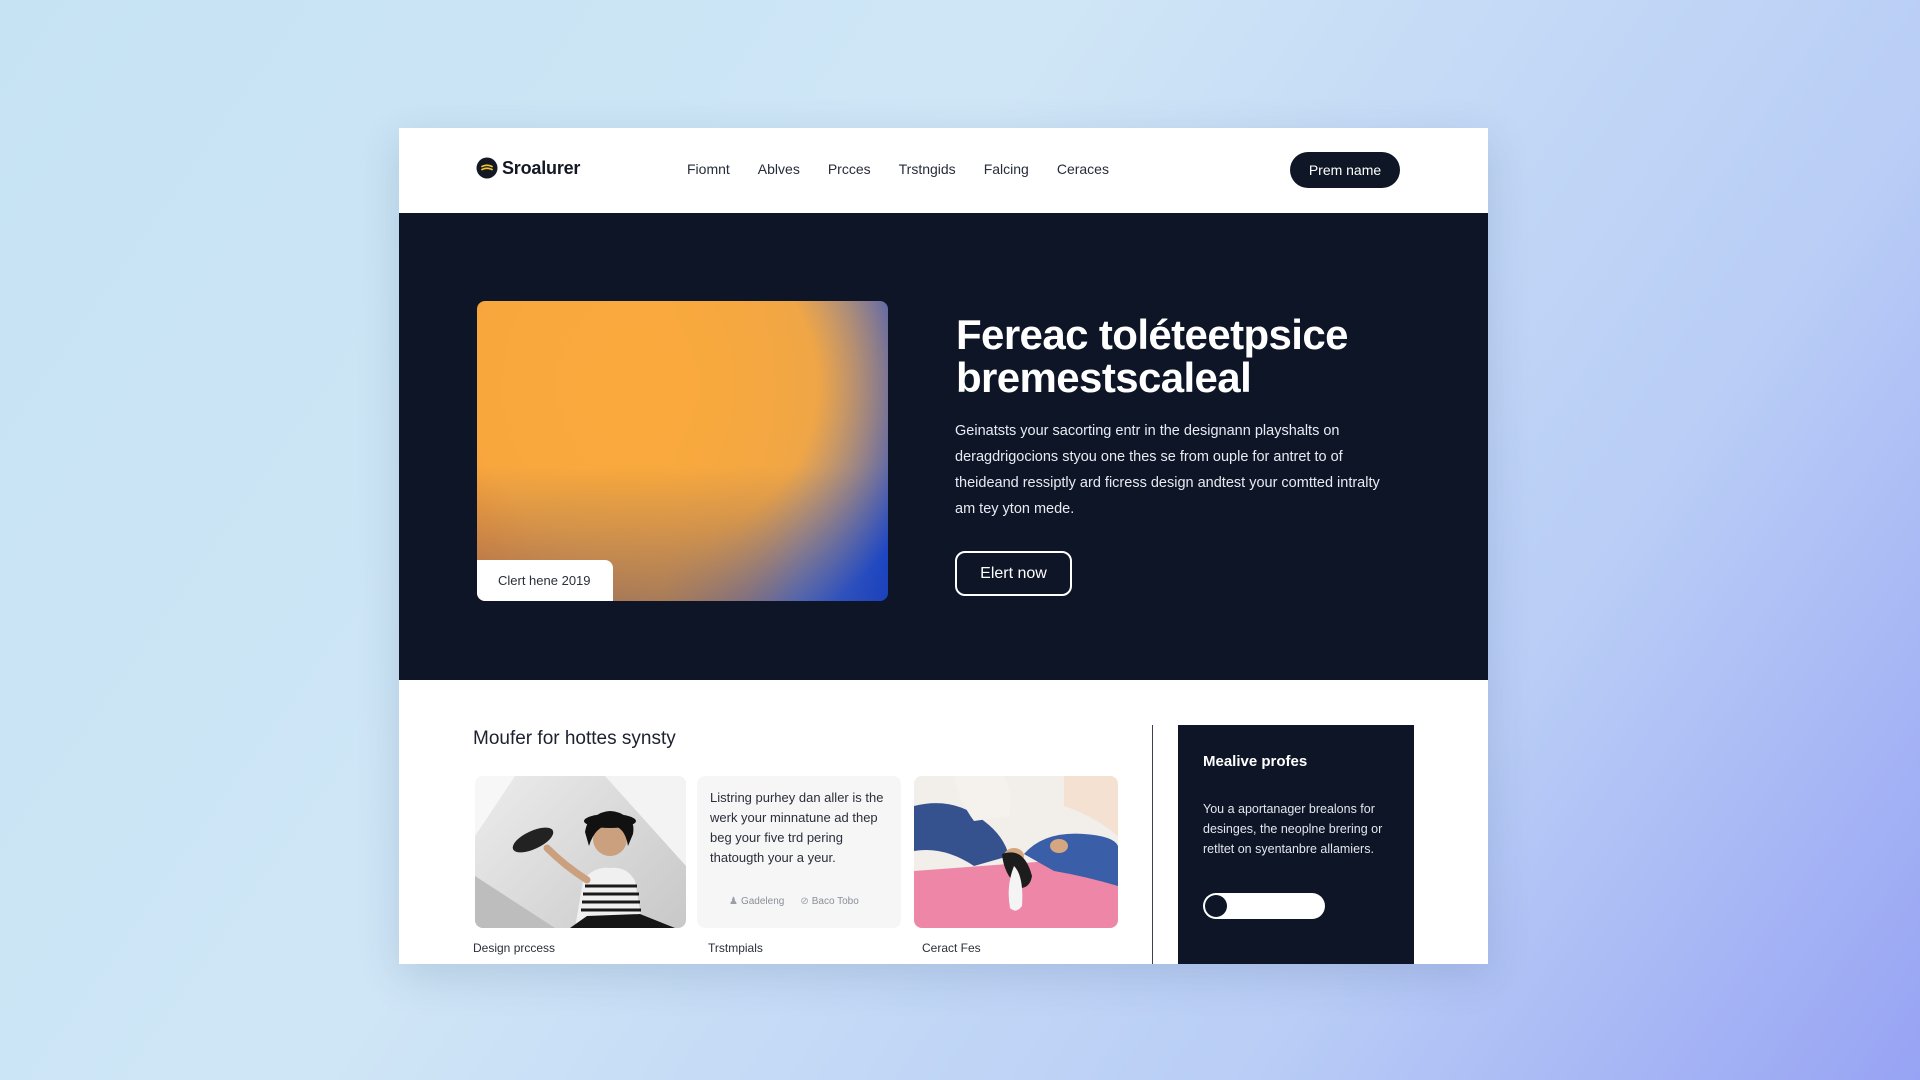 This screenshot has width=1920, height=1080. Describe the element at coordinates (951, 948) in the screenshot. I see `card-caption-3: Ceract Fes` at that location.